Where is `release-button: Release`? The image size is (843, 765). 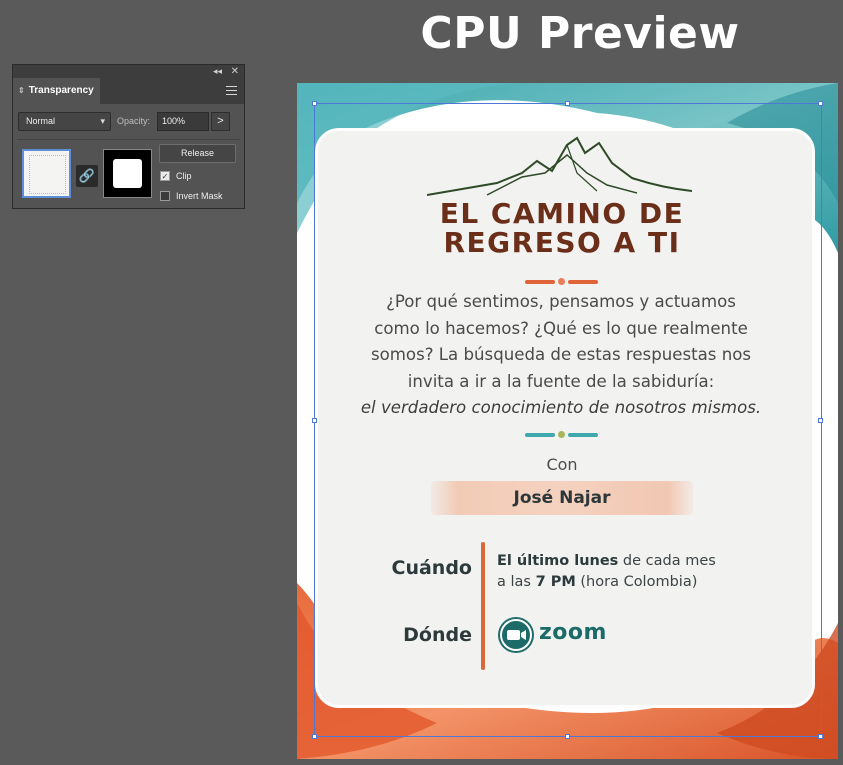
release-button: Release is located at coordinates (197, 153).